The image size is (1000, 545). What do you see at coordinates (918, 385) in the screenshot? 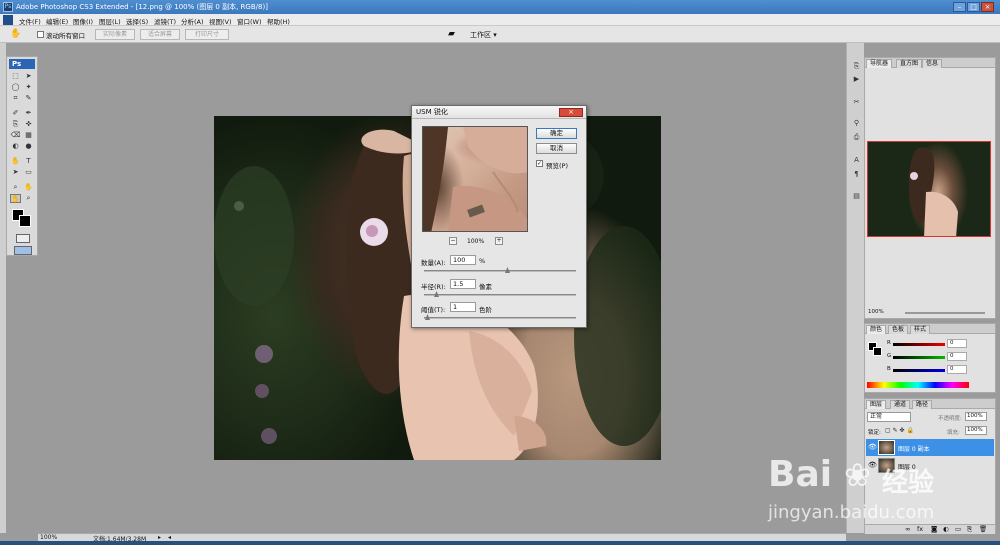
I see `color-spectrum-bar` at bounding box center [918, 385].